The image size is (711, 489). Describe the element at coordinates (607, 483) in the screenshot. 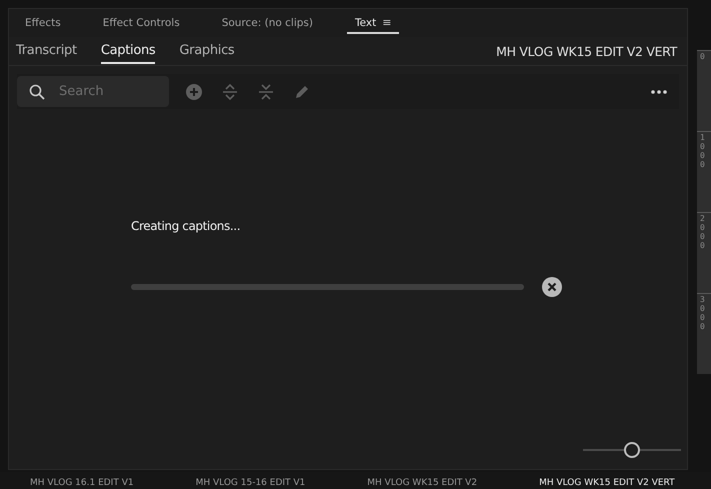

I see `sequence-tab: MH VLOG WK15 EDIT V2 VERT` at that location.